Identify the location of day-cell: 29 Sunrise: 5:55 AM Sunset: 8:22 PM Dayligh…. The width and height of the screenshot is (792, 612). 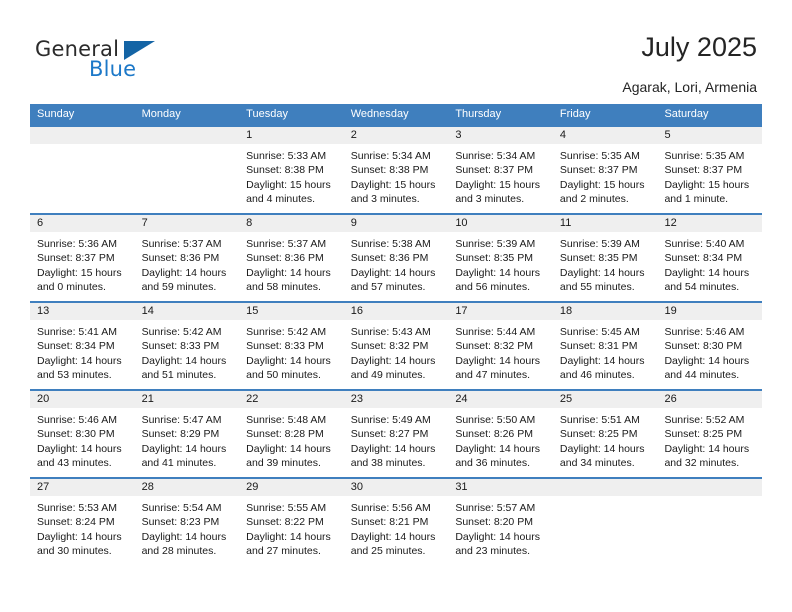
(291, 522).